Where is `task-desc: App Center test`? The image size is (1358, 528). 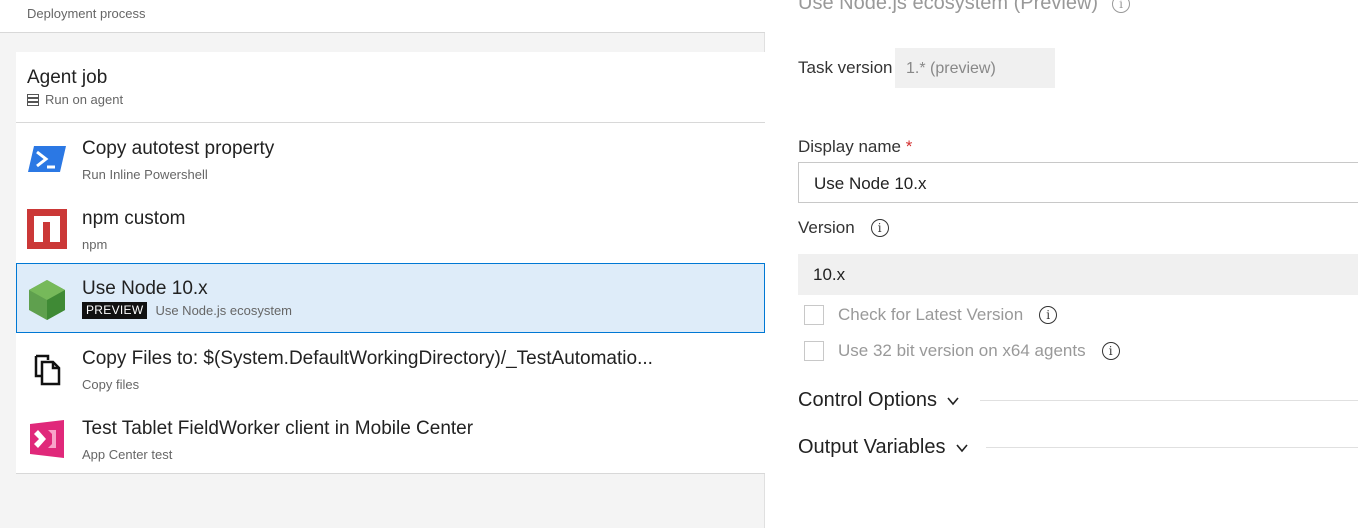 task-desc: App Center test is located at coordinates (127, 454).